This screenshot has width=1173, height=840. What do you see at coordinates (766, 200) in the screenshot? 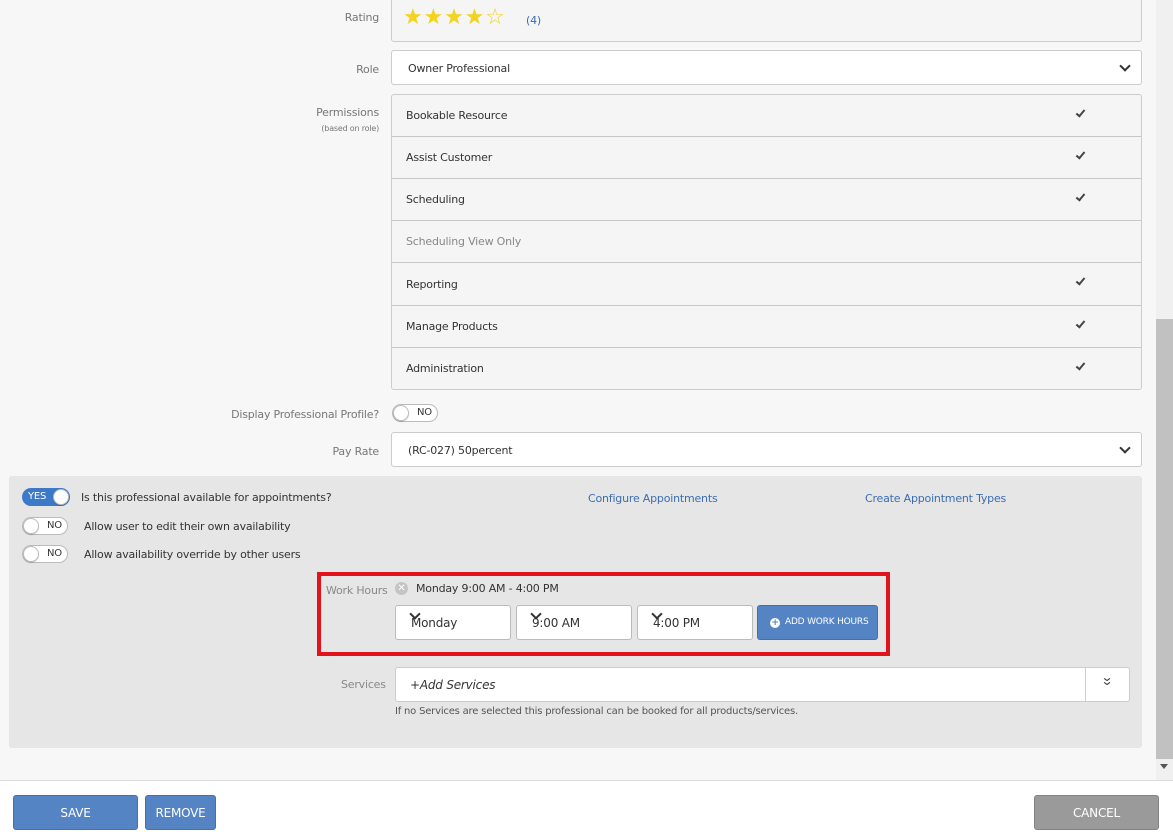
I see `permission-row: Scheduling` at bounding box center [766, 200].